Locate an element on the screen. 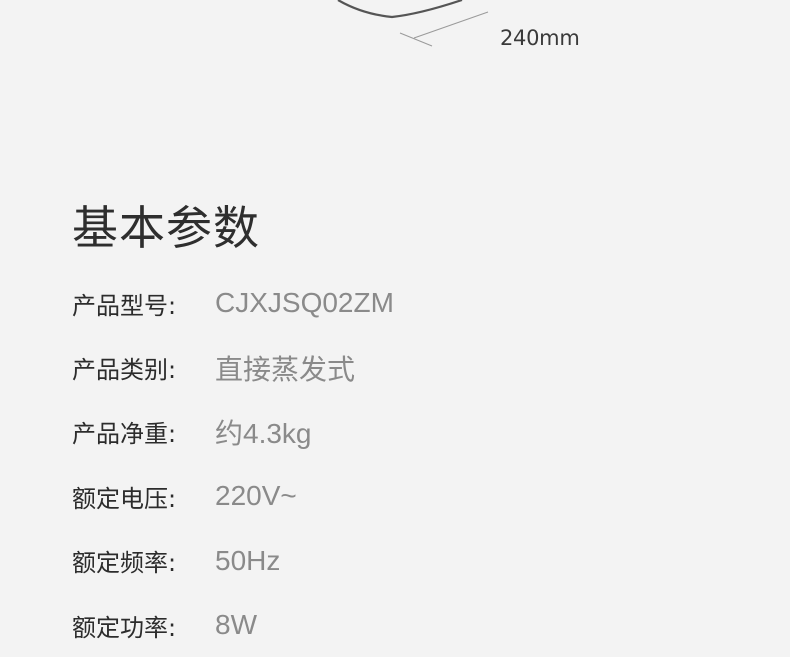 The width and height of the screenshot is (790, 657). spec-label: 额定电压: is located at coordinates (124, 498).